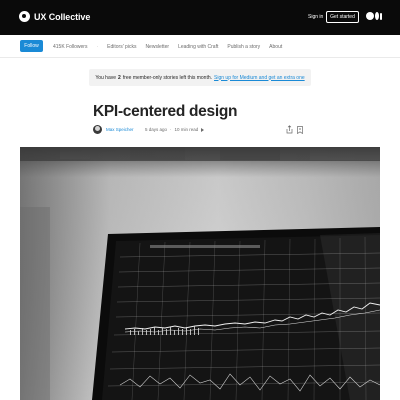 This screenshot has width=400, height=400. What do you see at coordinates (275, 47) in the screenshot?
I see `nav-item-about: About` at bounding box center [275, 47].